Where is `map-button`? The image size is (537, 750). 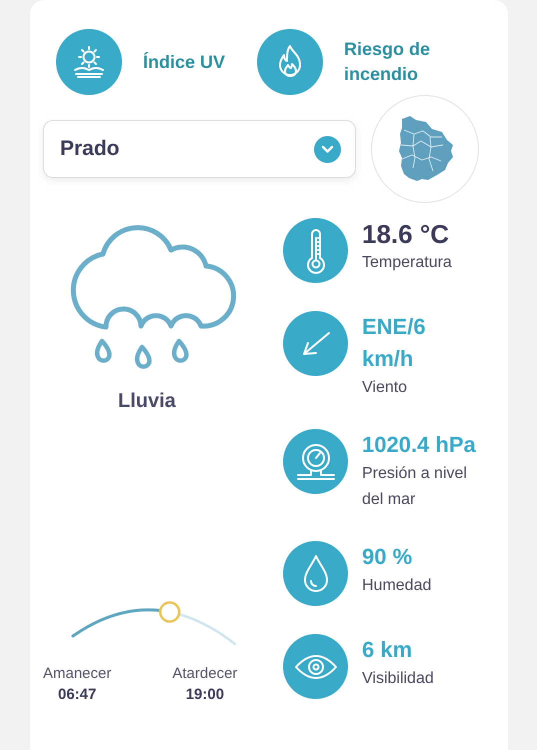 map-button is located at coordinates (425, 149).